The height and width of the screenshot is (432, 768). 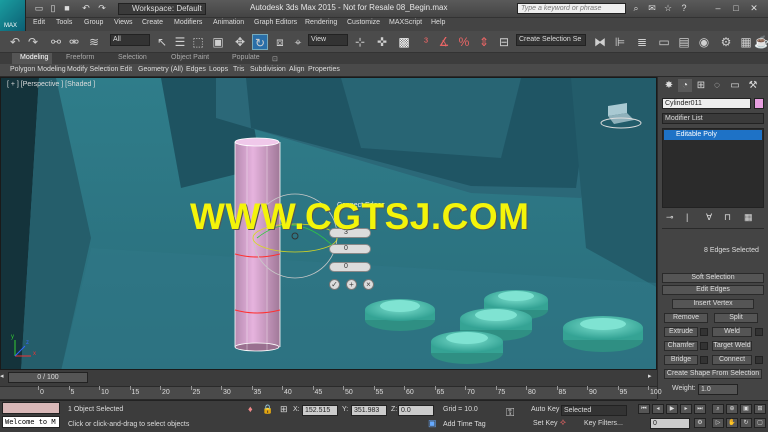 What do you see at coordinates (160, 69) in the screenshot?
I see `ribbon-geometry-all: Geometry (All)` at bounding box center [160, 69].